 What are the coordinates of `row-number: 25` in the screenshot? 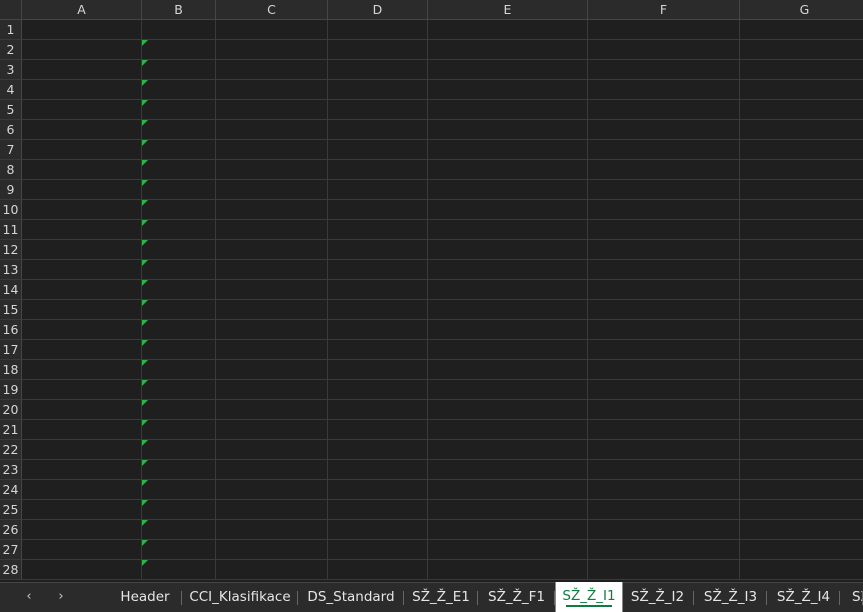 It's located at (11, 510).